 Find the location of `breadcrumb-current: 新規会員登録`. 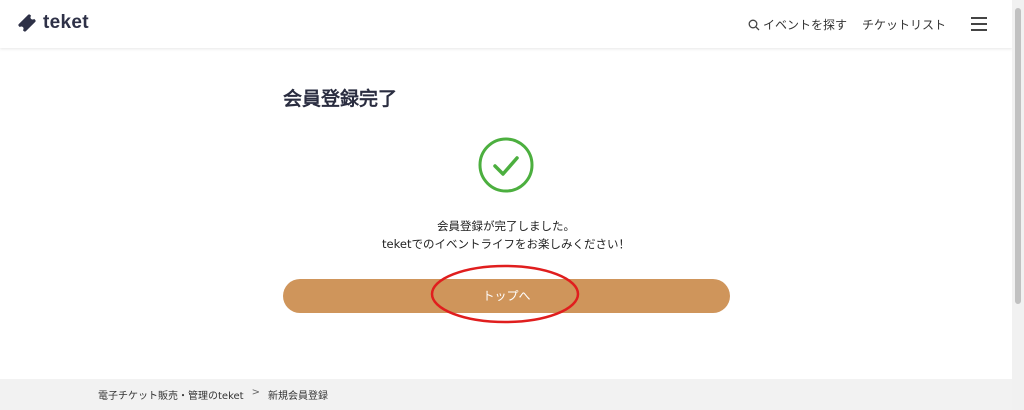

breadcrumb-current: 新規会員登録 is located at coordinates (297, 396).